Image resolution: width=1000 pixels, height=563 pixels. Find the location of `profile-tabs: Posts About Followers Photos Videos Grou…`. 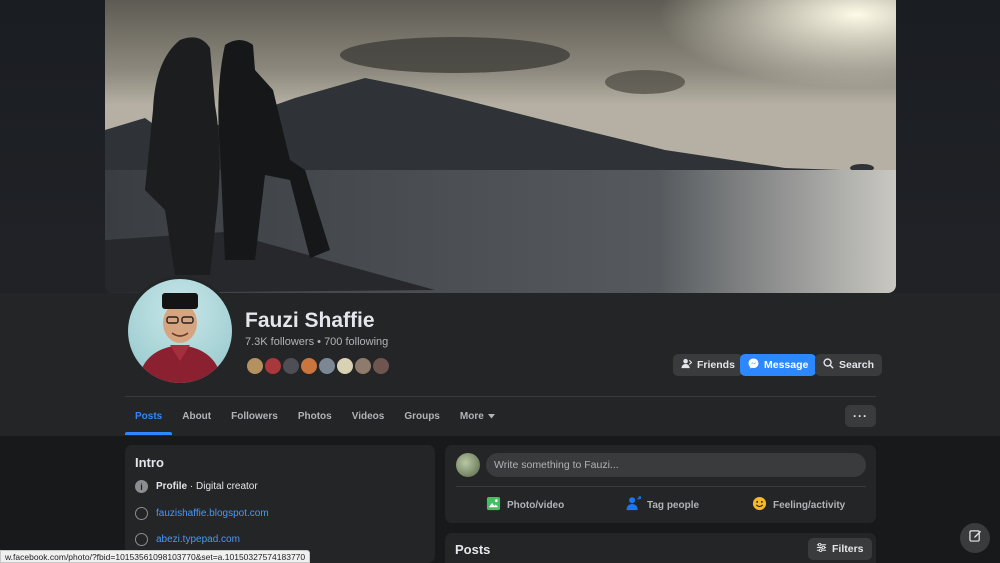

profile-tabs: Posts About Followers Photos Videos Grou… is located at coordinates (315, 416).